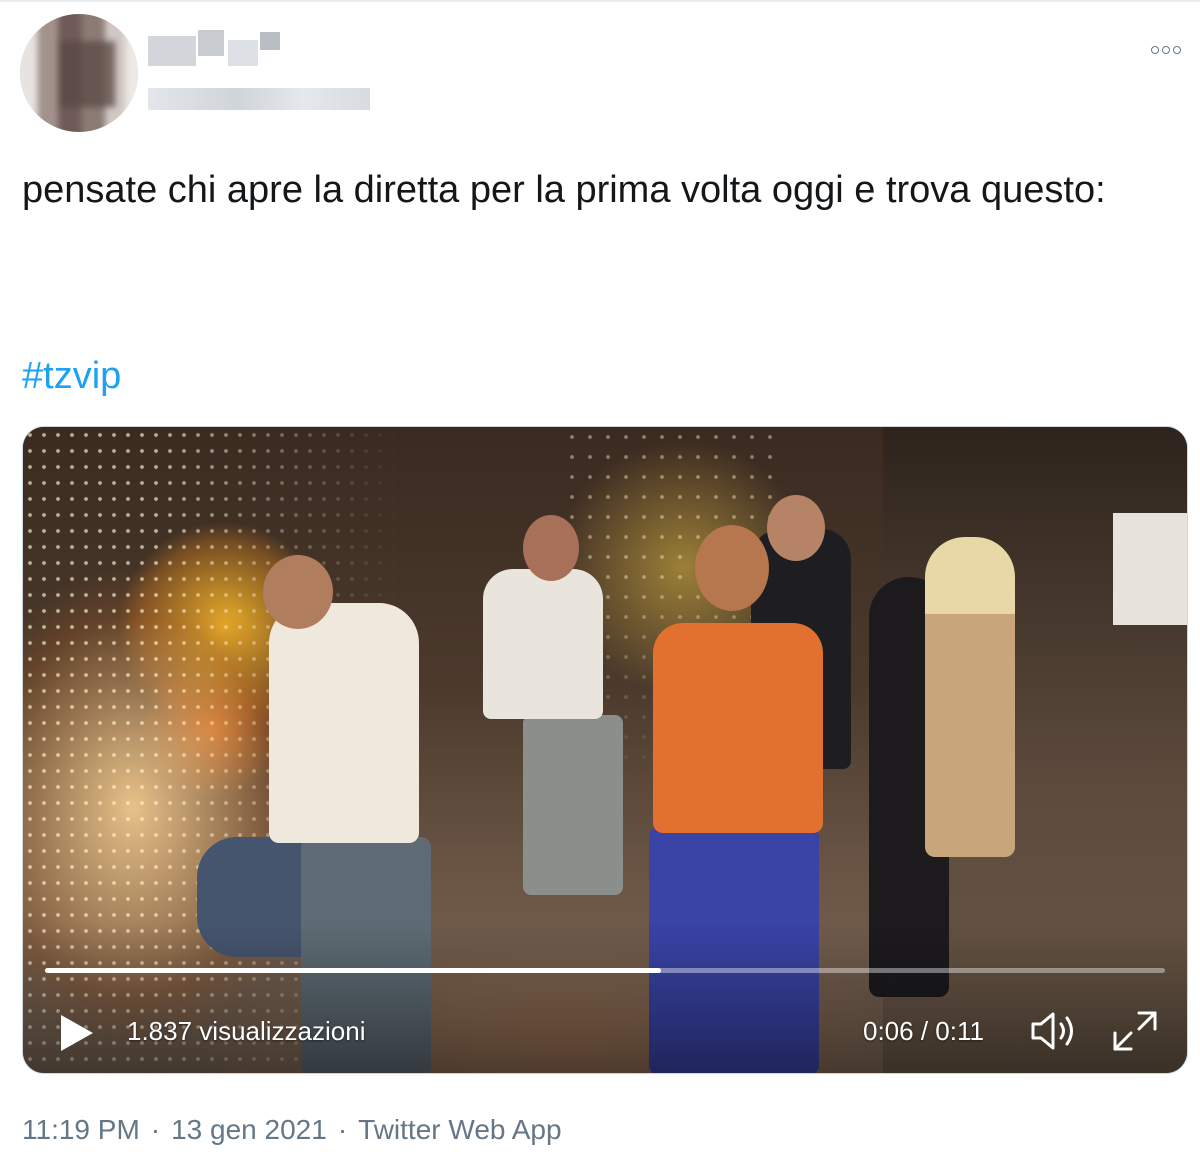  What do you see at coordinates (1150, 569) in the screenshot?
I see `video-background-panel` at bounding box center [1150, 569].